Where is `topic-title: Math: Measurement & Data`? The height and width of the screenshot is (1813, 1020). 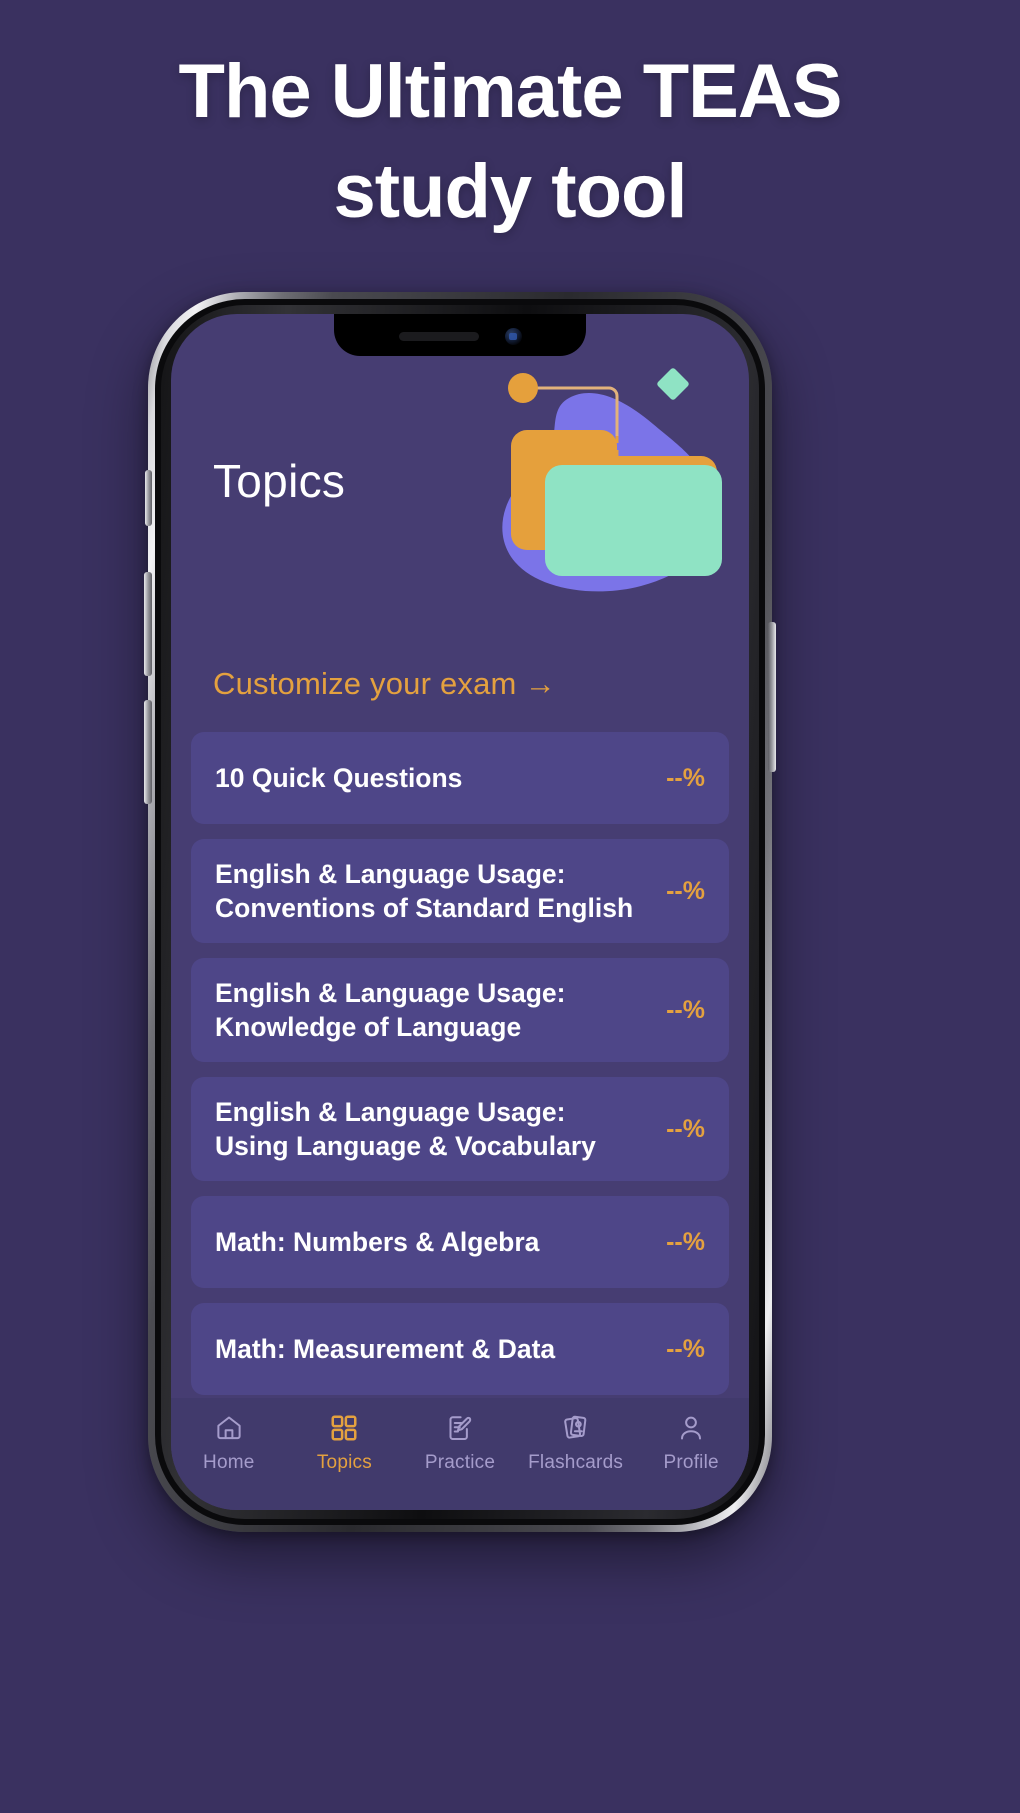 topic-title: Math: Measurement & Data is located at coordinates (435, 1349).